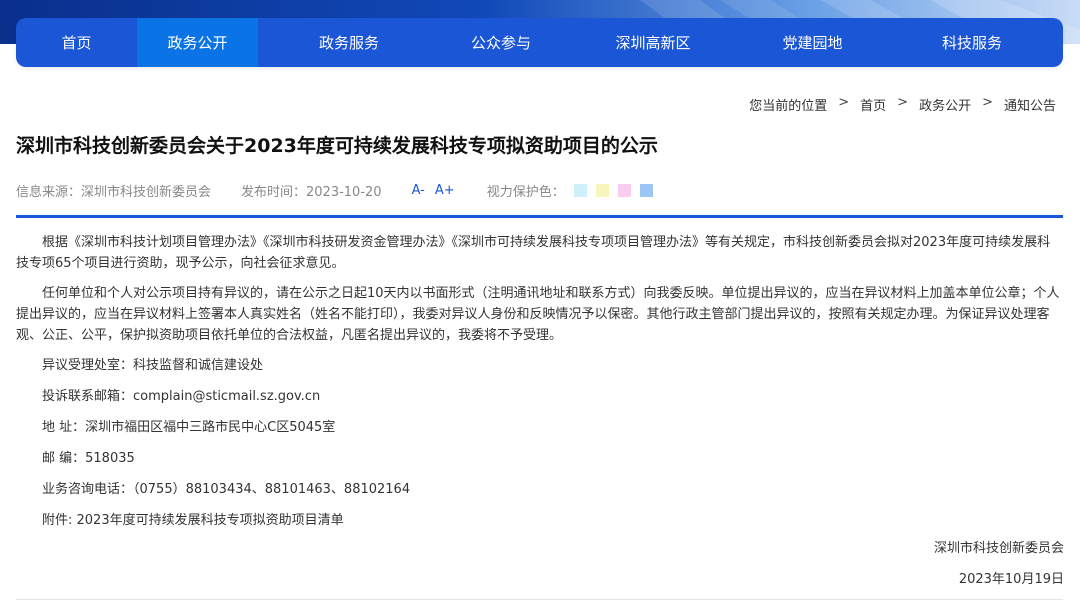 The width and height of the screenshot is (1080, 607). Describe the element at coordinates (812, 42) in the screenshot. I see `nav-item-party-building: 党建园地` at that location.